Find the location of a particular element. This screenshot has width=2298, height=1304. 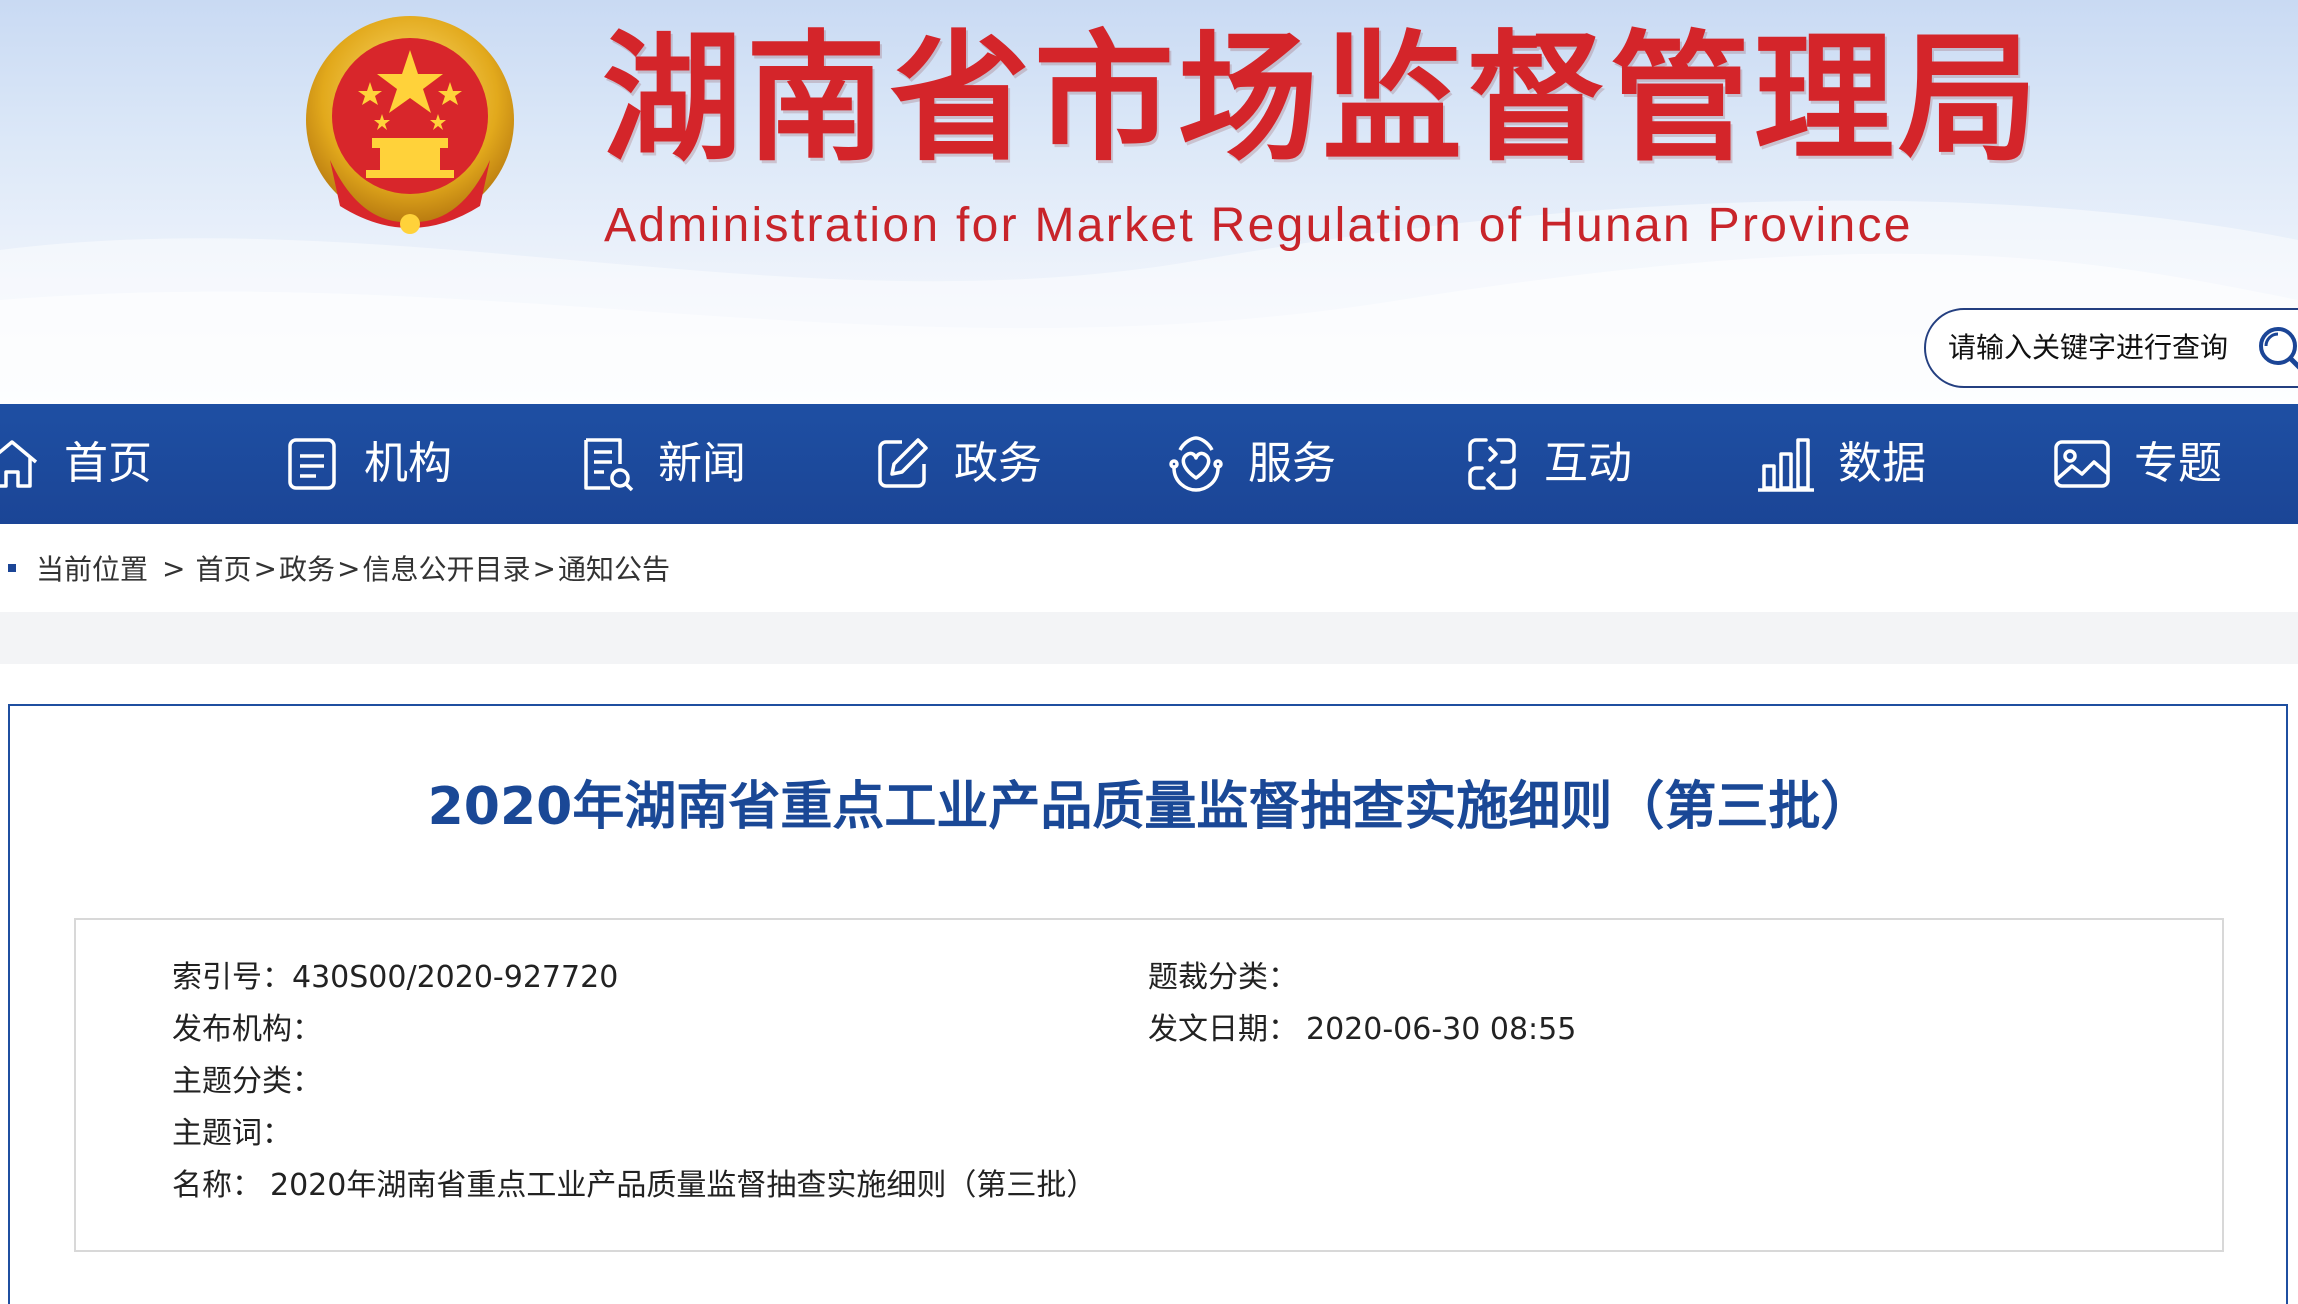

meta-genre-label: 题裁分类： is located at coordinates (1223, 977).